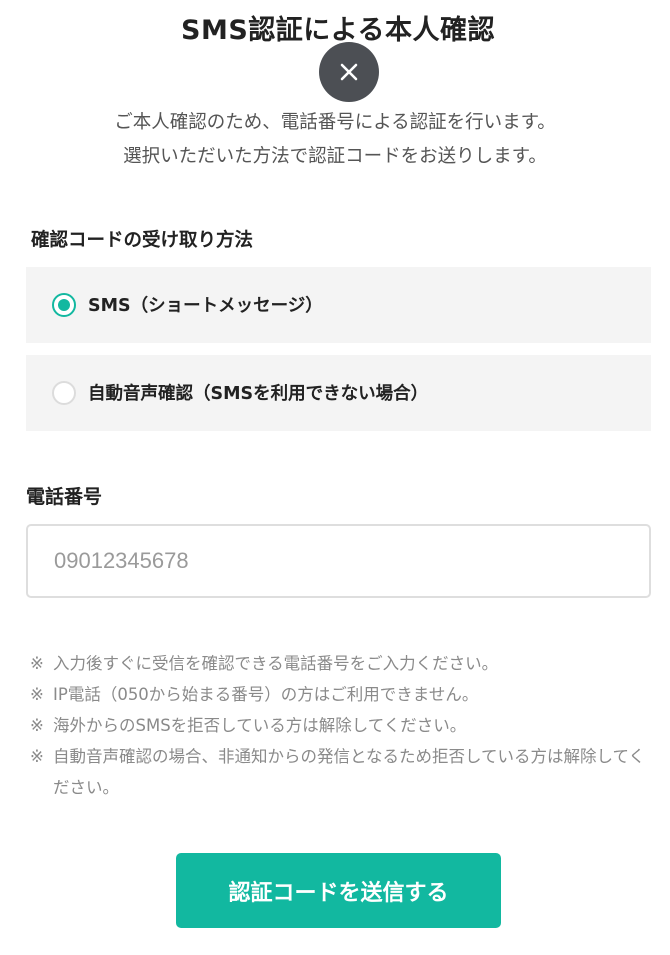  Describe the element at coordinates (335, 122) in the screenshot. I see `intro-line: ご本人確認のため、電話番号による認証を行います。` at that location.